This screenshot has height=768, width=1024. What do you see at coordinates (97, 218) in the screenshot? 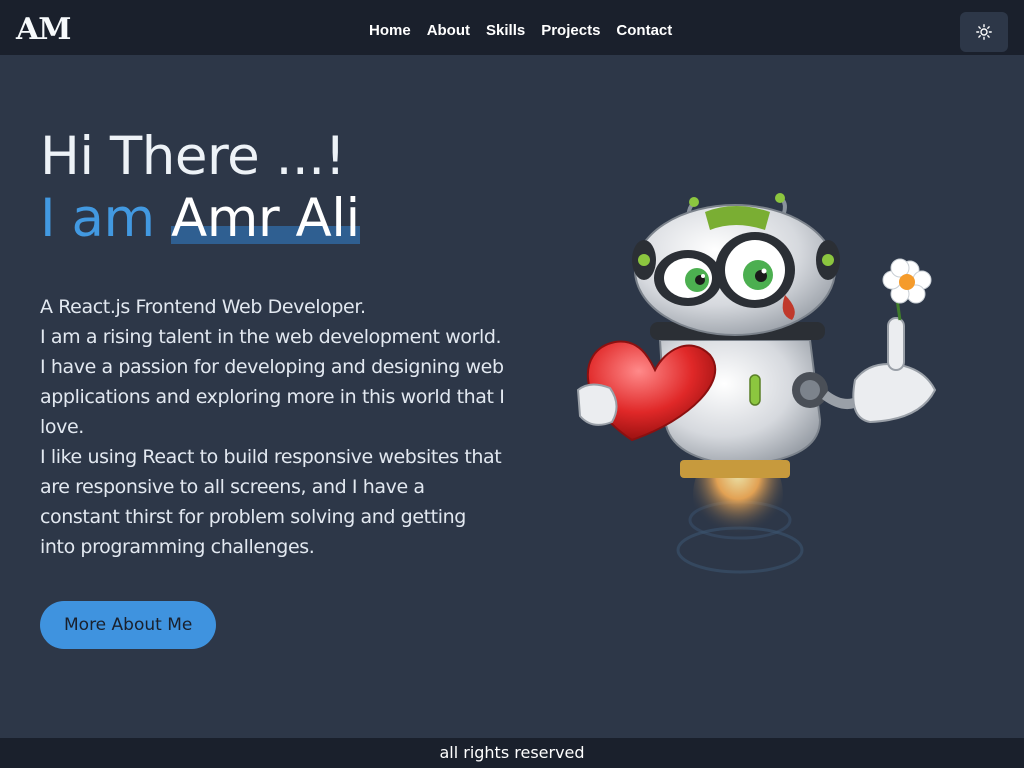
I see `intro-prefix: I am` at bounding box center [97, 218].